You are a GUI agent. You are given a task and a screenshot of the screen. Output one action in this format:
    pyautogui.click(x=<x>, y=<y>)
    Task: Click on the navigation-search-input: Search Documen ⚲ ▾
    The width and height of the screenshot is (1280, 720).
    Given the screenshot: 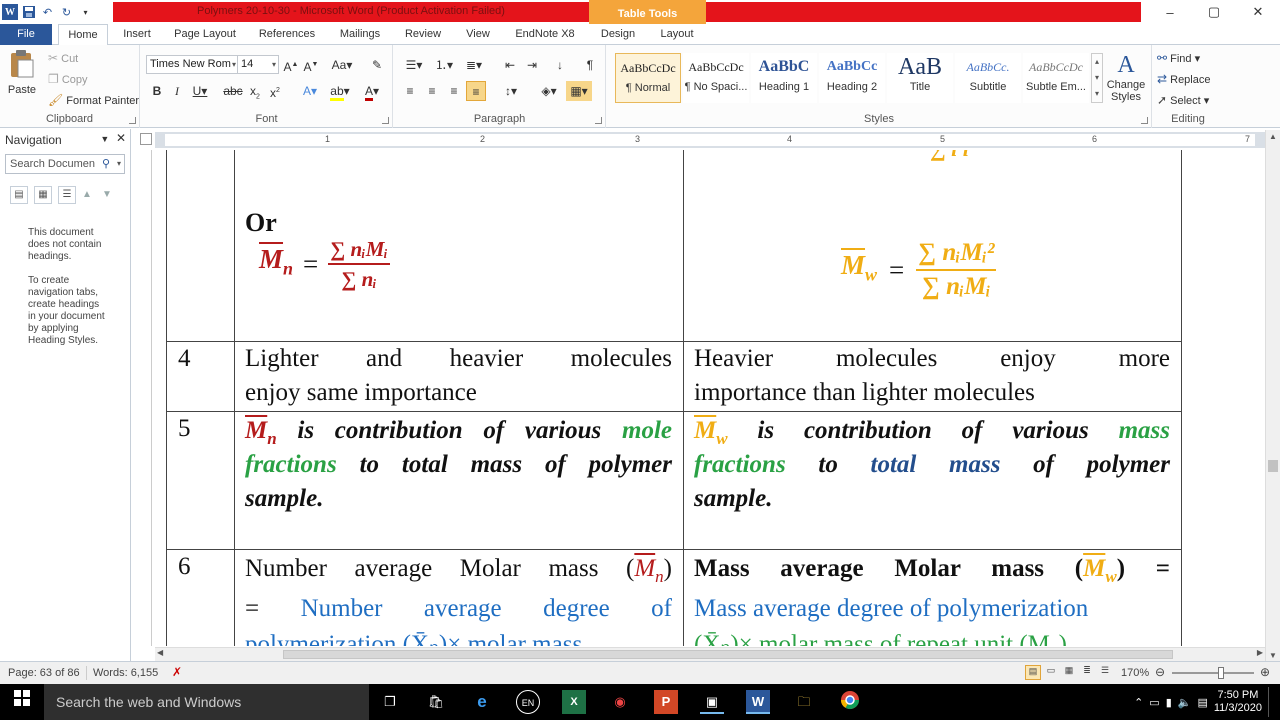 What is the action you would take?
    pyautogui.click(x=65, y=164)
    